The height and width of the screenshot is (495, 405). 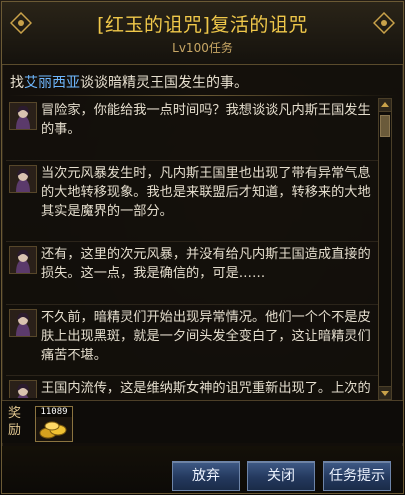 I want to click on goal-suffix: 谈谈暗精灵王国发生的事。, so click(x=164, y=83).